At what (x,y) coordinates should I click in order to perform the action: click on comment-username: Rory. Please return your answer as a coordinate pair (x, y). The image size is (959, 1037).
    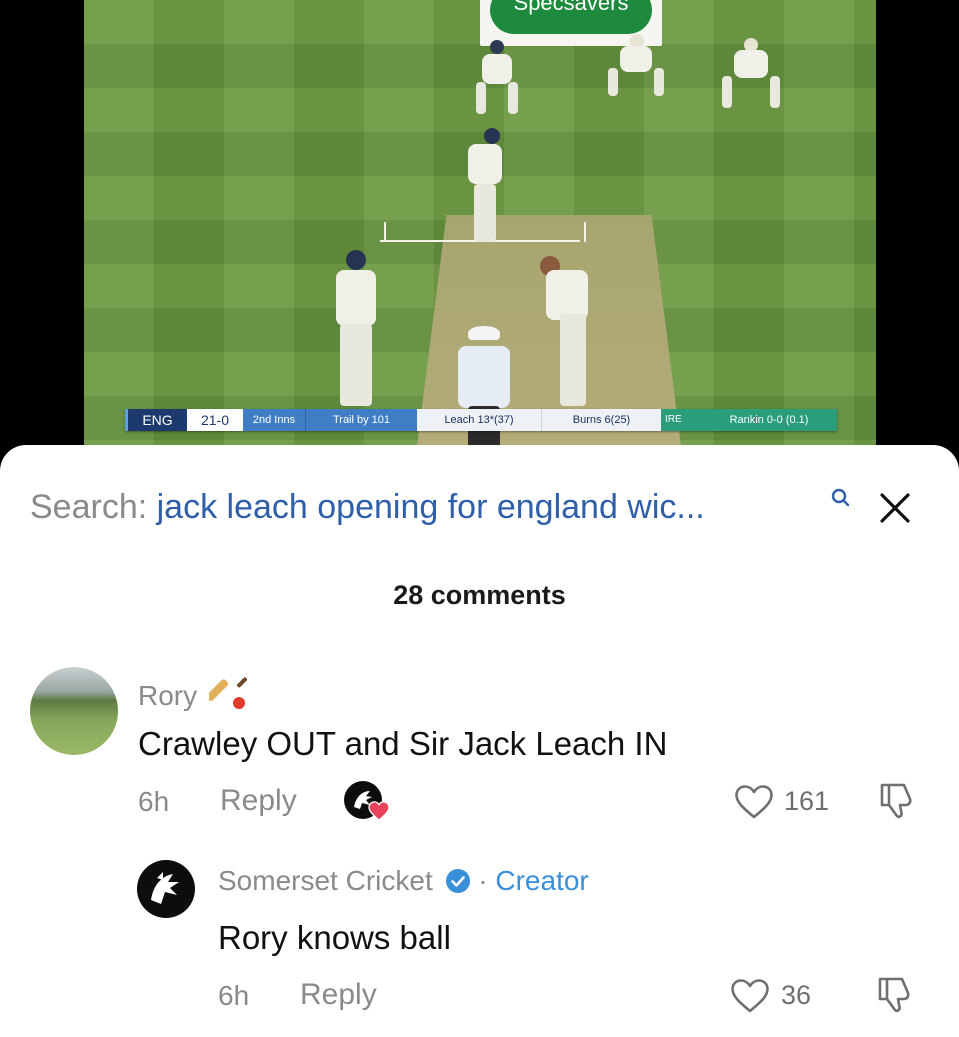
    Looking at the image, I should click on (194, 693).